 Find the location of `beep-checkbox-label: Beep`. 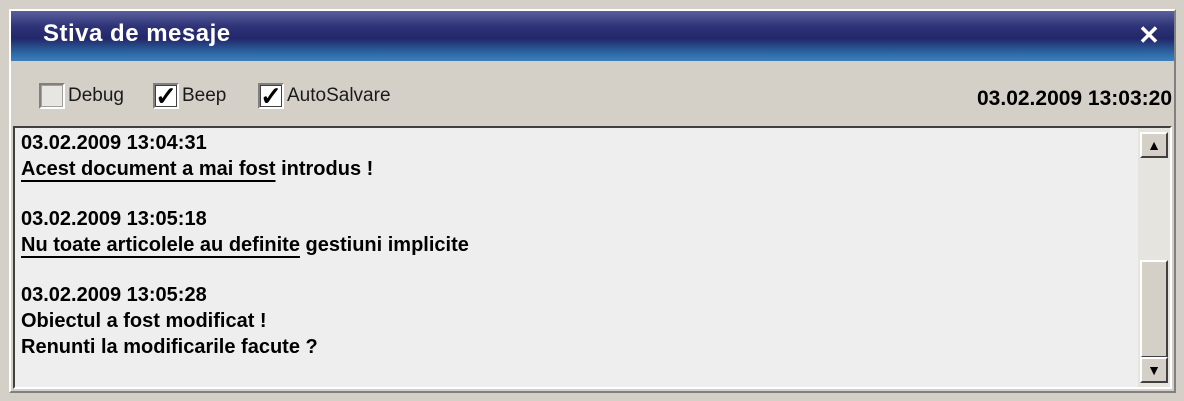

beep-checkbox-label: Beep is located at coordinates (204, 95).